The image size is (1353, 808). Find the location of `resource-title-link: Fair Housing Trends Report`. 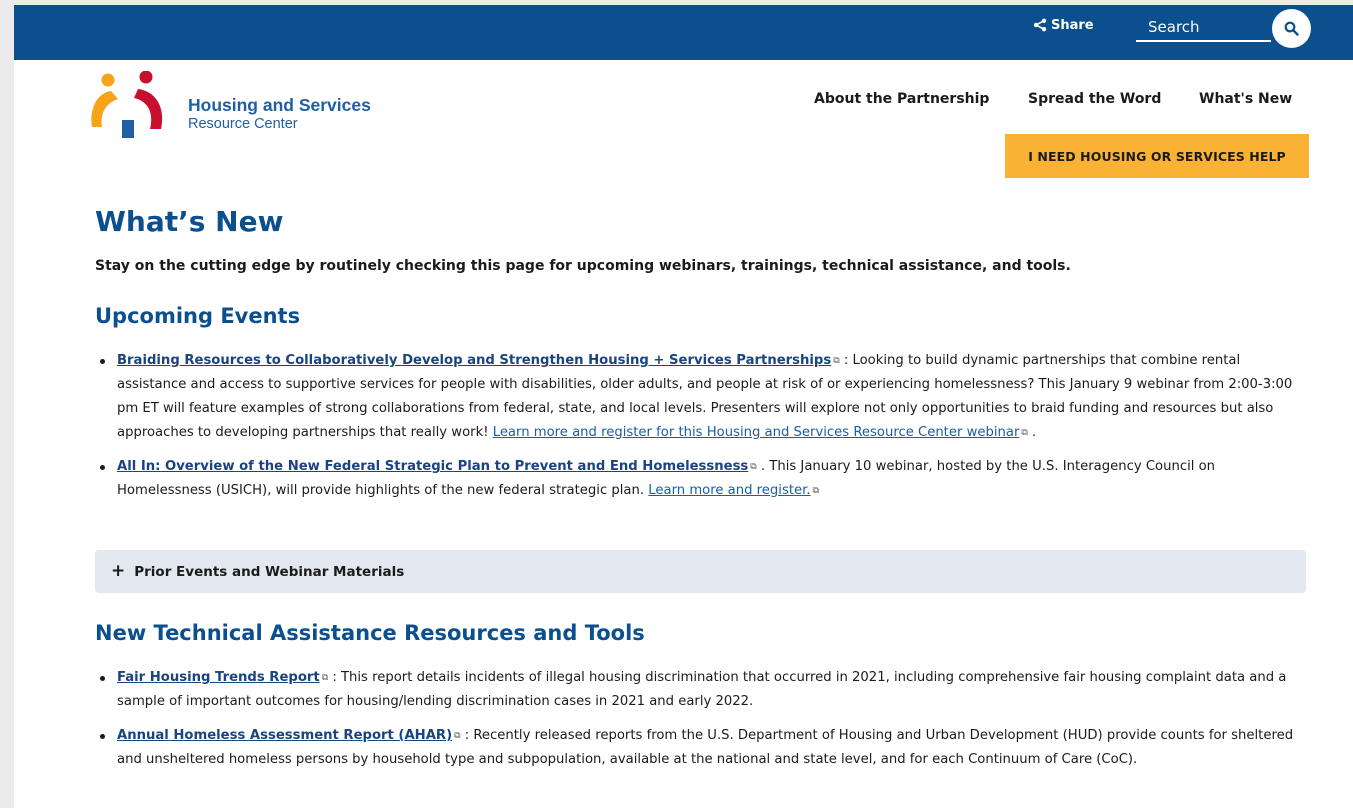

resource-title-link: Fair Housing Trends Report is located at coordinates (218, 677).